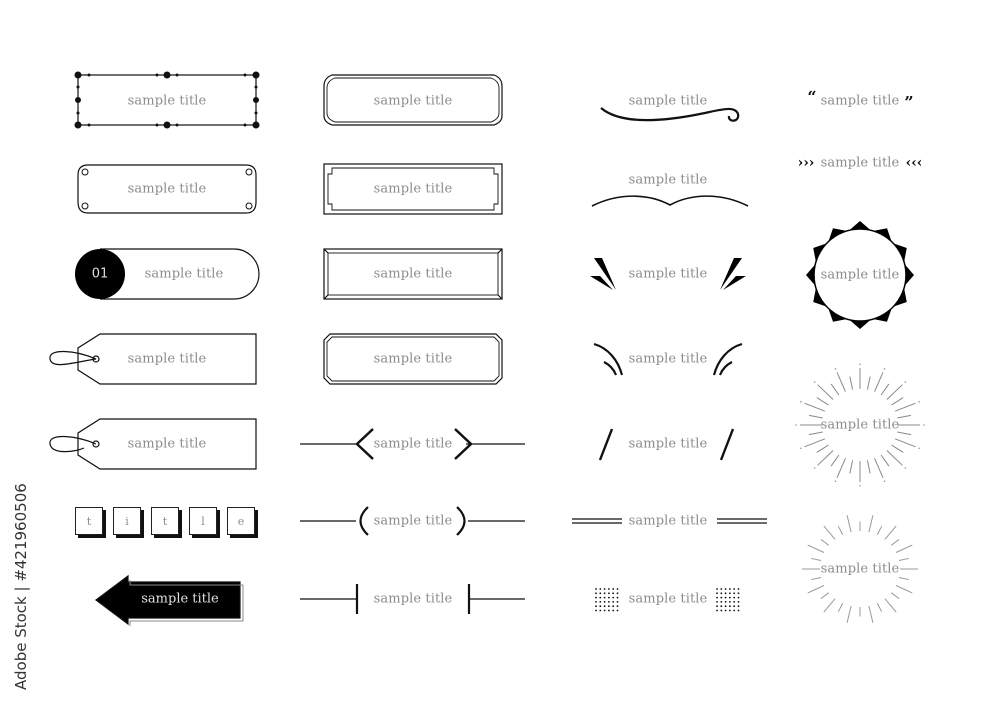  Describe the element at coordinates (914, 163) in the screenshot. I see `left-chevrons-icon: ‹‹‹` at that location.